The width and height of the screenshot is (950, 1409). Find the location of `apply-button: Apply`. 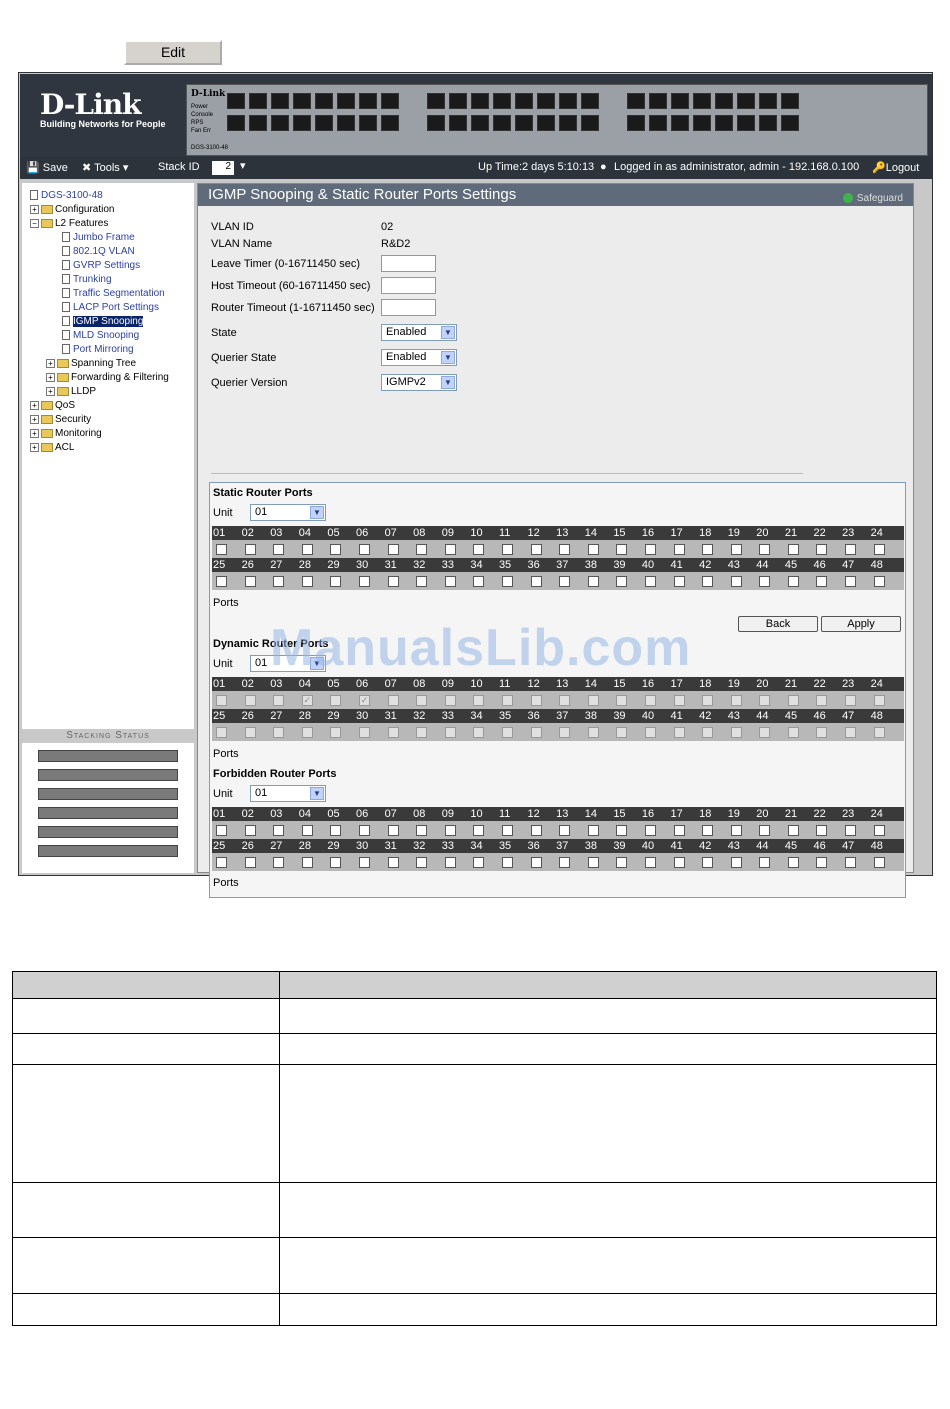

apply-button: Apply is located at coordinates (861, 624).